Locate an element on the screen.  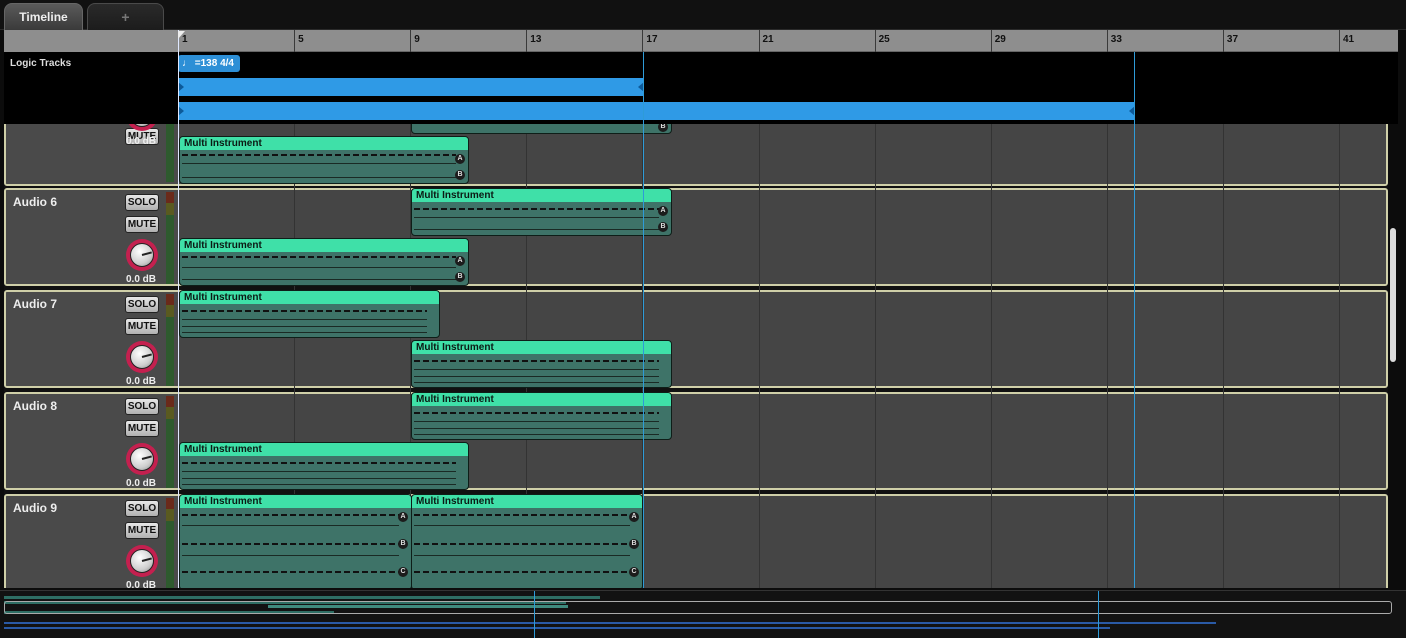
playhead is located at coordinates (178, 309).